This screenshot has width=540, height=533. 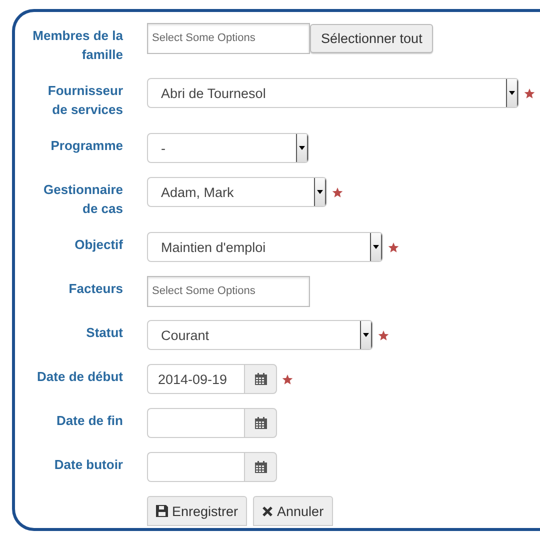 What do you see at coordinates (95, 289) in the screenshot?
I see `field-label: Facteurs` at bounding box center [95, 289].